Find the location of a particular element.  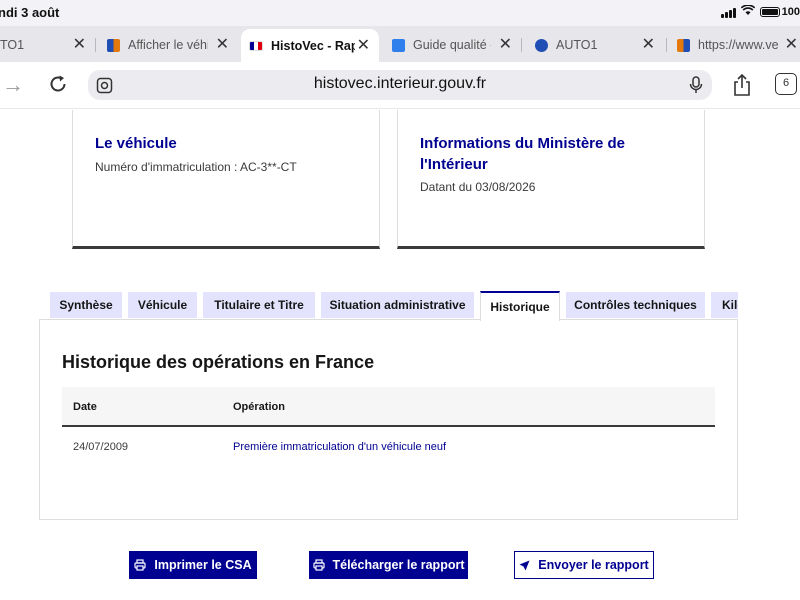

tab-kilometrage: Kilo is located at coordinates (724, 305).